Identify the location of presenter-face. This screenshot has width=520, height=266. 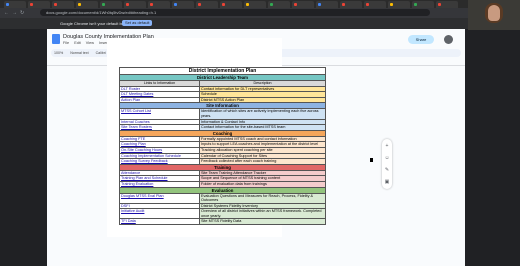
(494, 13).